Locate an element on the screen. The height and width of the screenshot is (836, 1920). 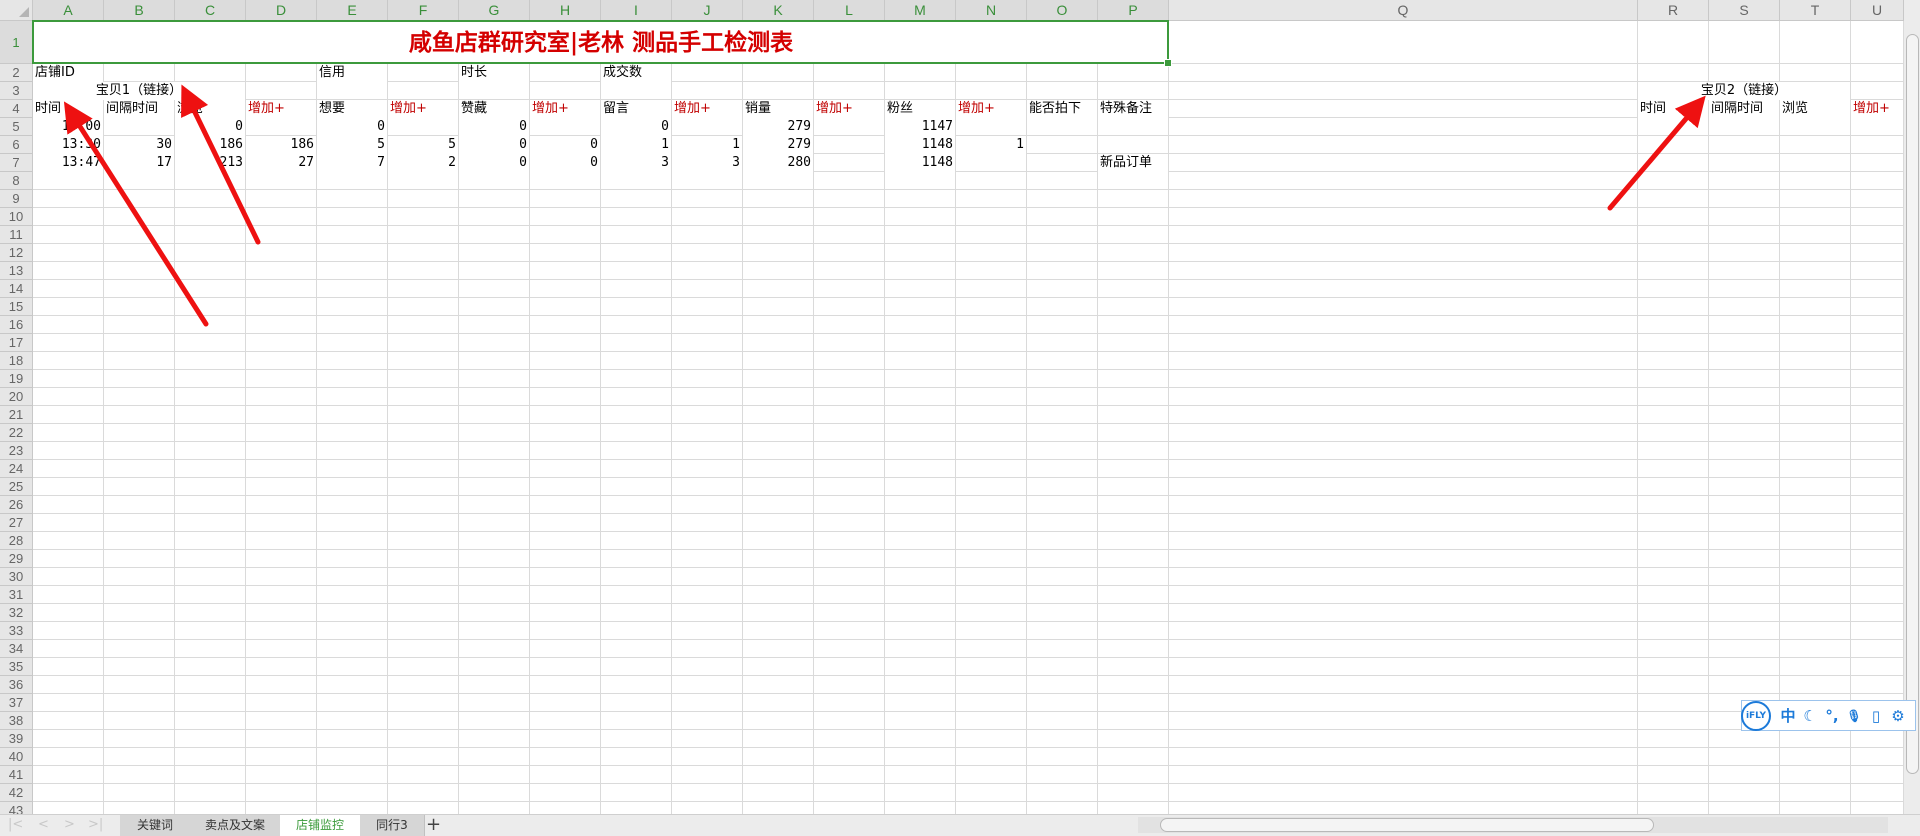
row-header-35: 35 is located at coordinates (16, 667).